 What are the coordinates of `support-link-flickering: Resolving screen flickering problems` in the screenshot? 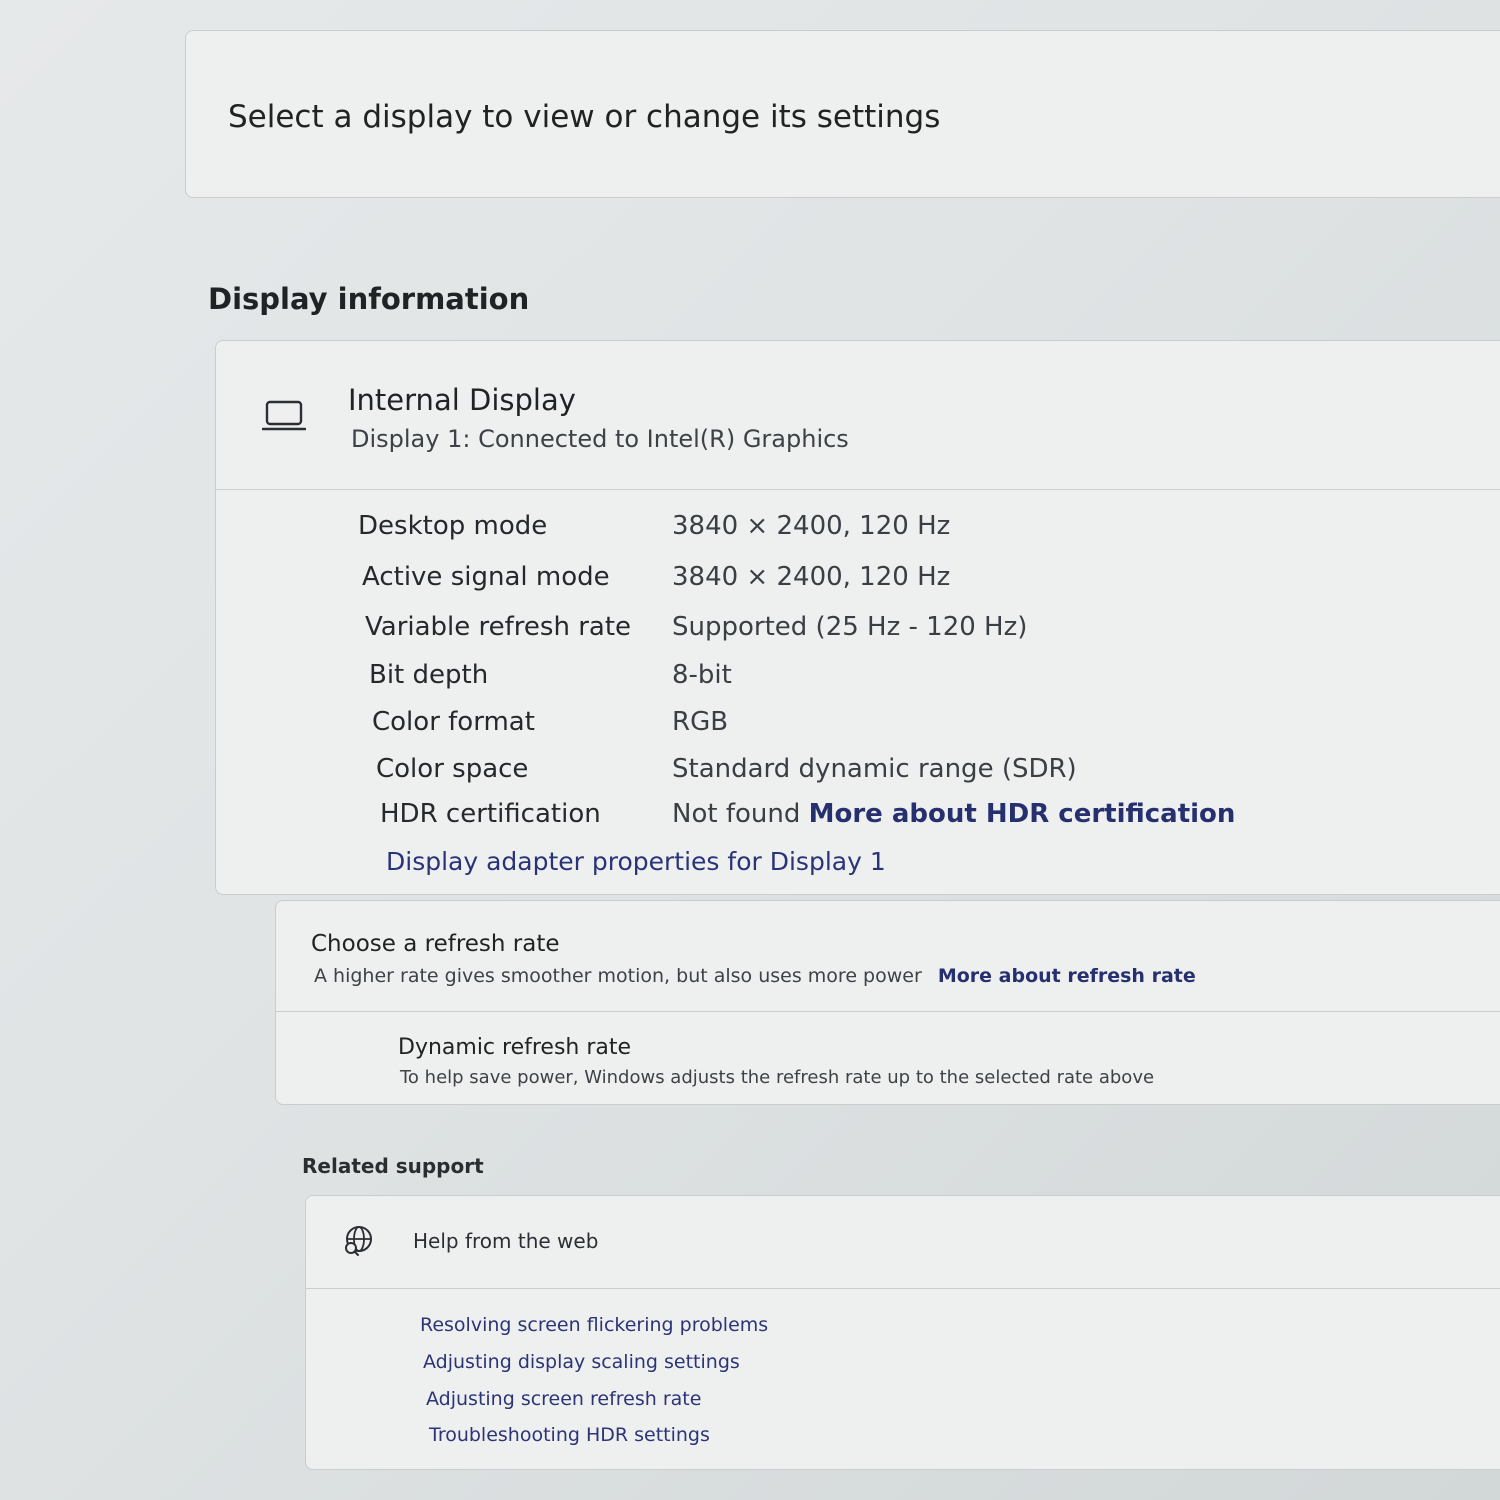 It's located at (594, 1325).